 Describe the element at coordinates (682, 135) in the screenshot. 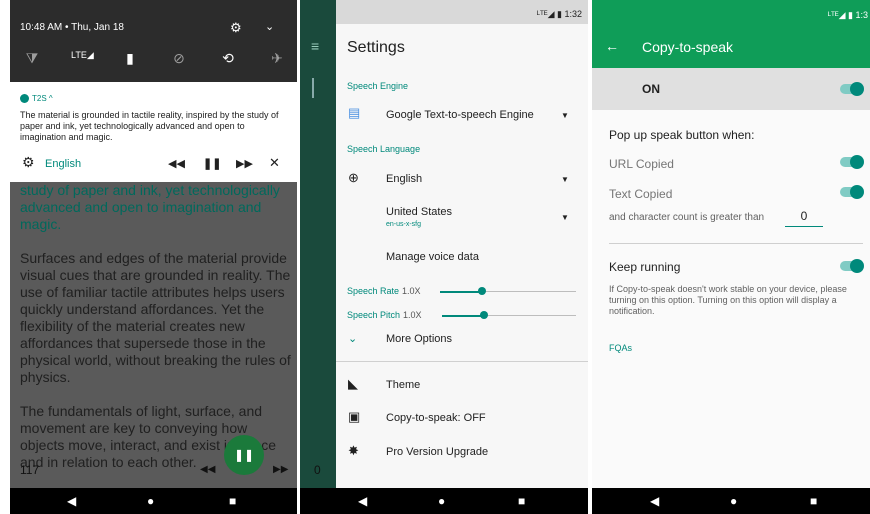

I see `popup-header: Pop up speak button when:` at that location.